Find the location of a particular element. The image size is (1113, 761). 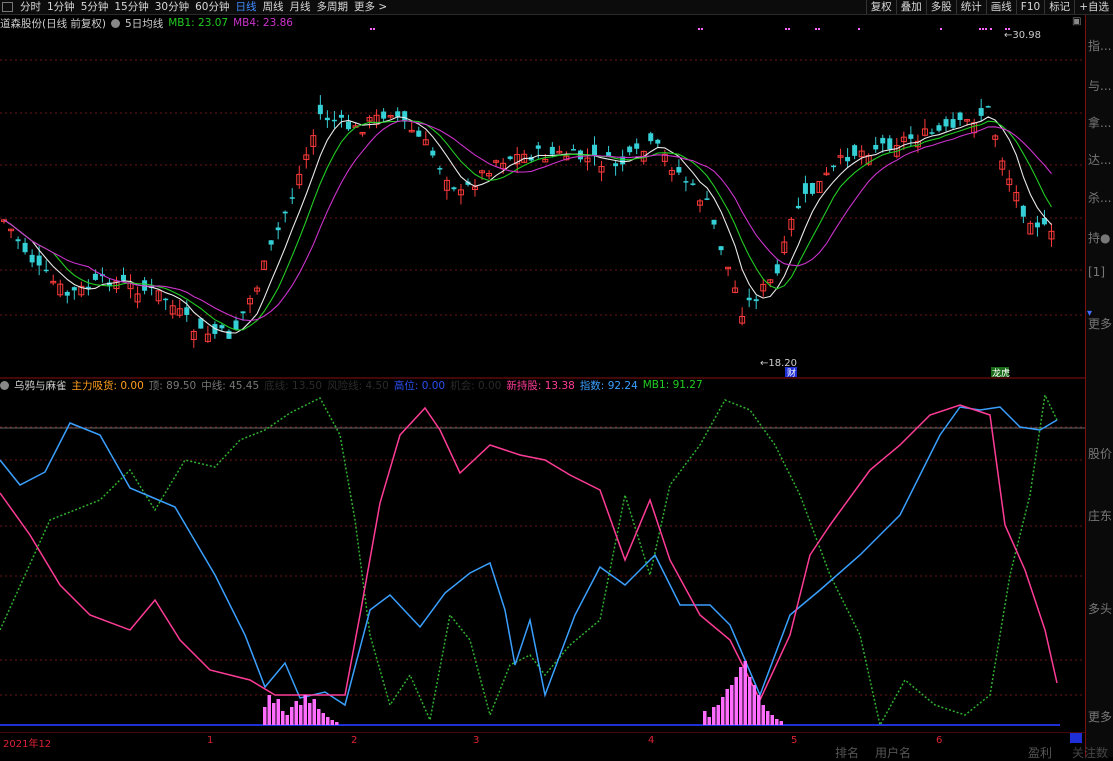

side-item-duotou: 多头 is located at coordinates (1100, 608).